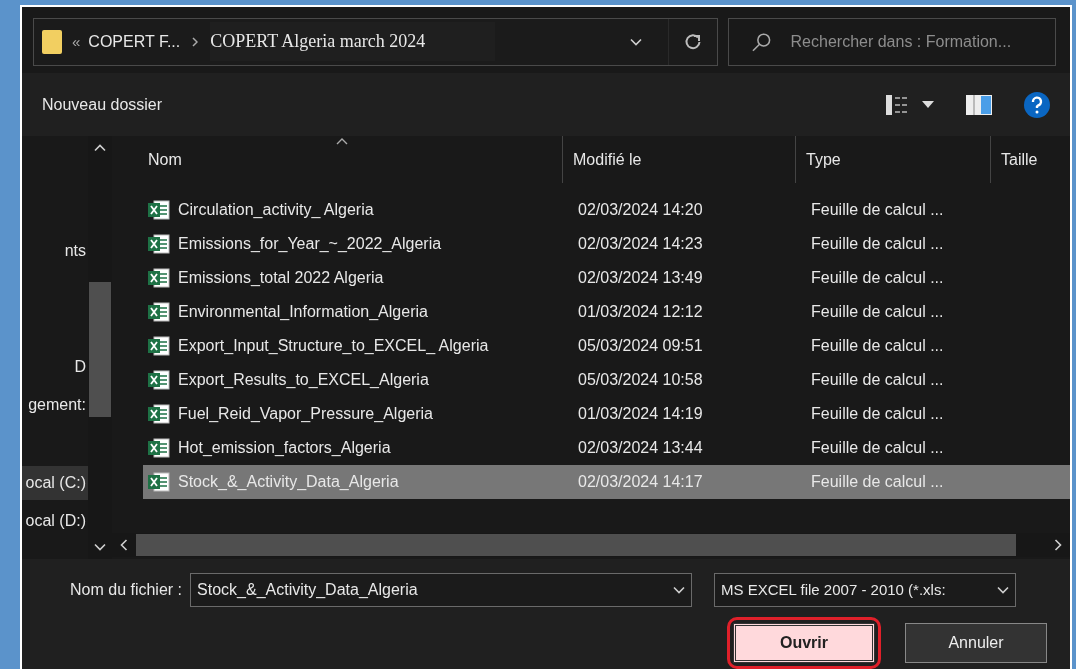 Image resolution: width=1076 pixels, height=669 pixels. I want to click on column-header: Type, so click(823, 159).